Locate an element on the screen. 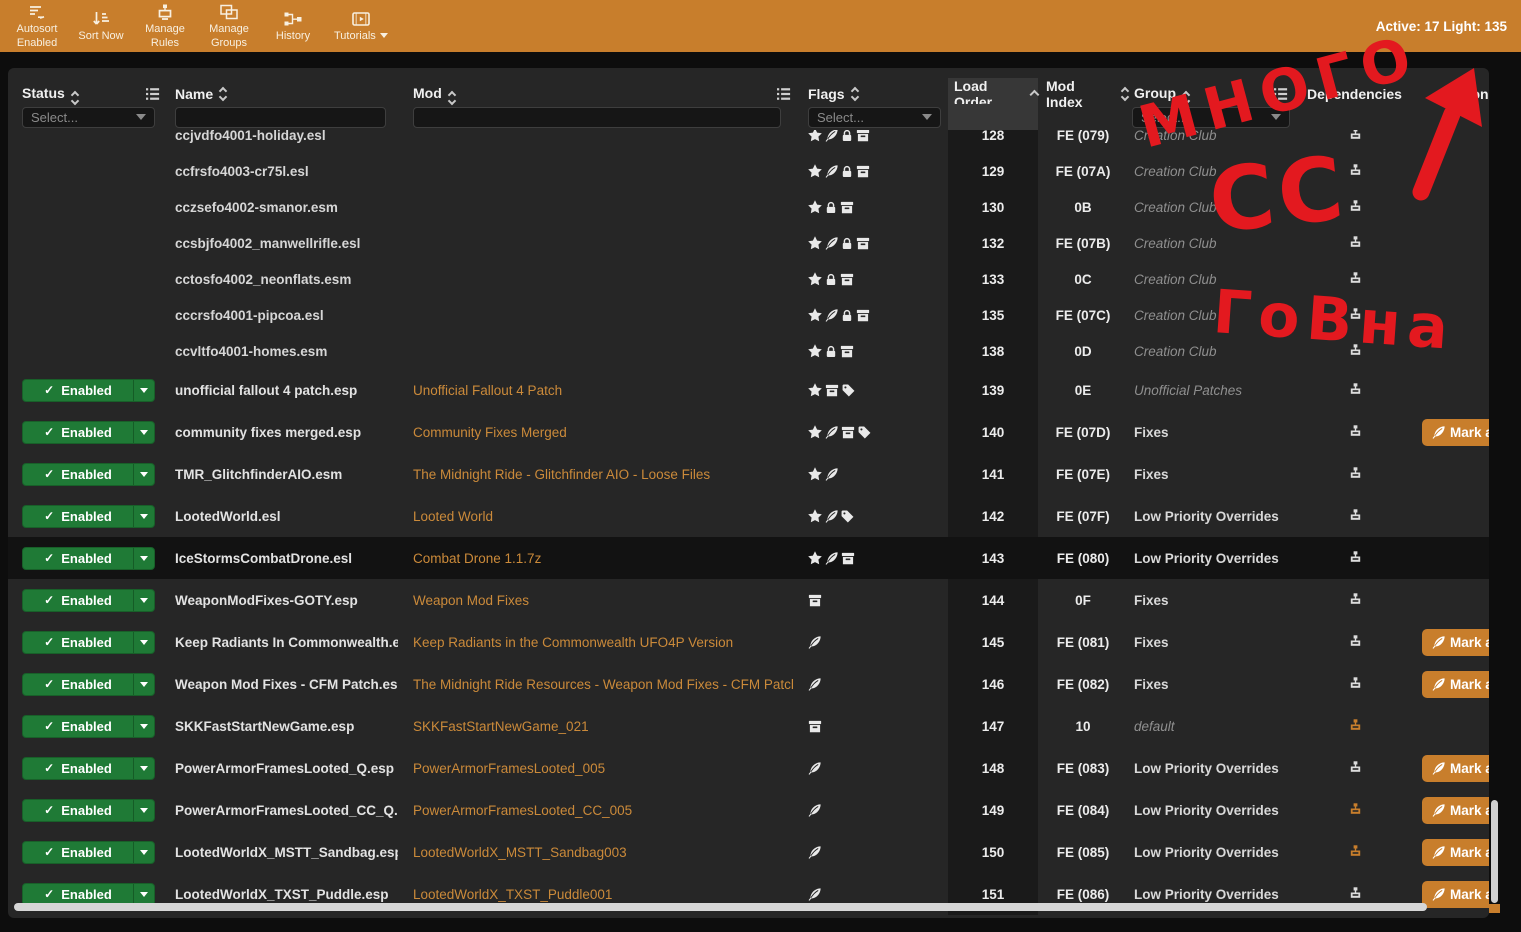 The width and height of the screenshot is (1521, 932). mod-link: Combat Drone 1.1.7z is located at coordinates (477, 558).